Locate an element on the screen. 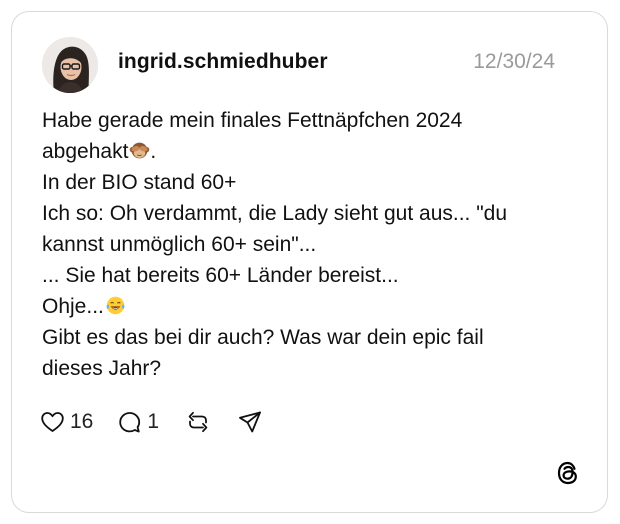  comment-count: 1 is located at coordinates (153, 421).